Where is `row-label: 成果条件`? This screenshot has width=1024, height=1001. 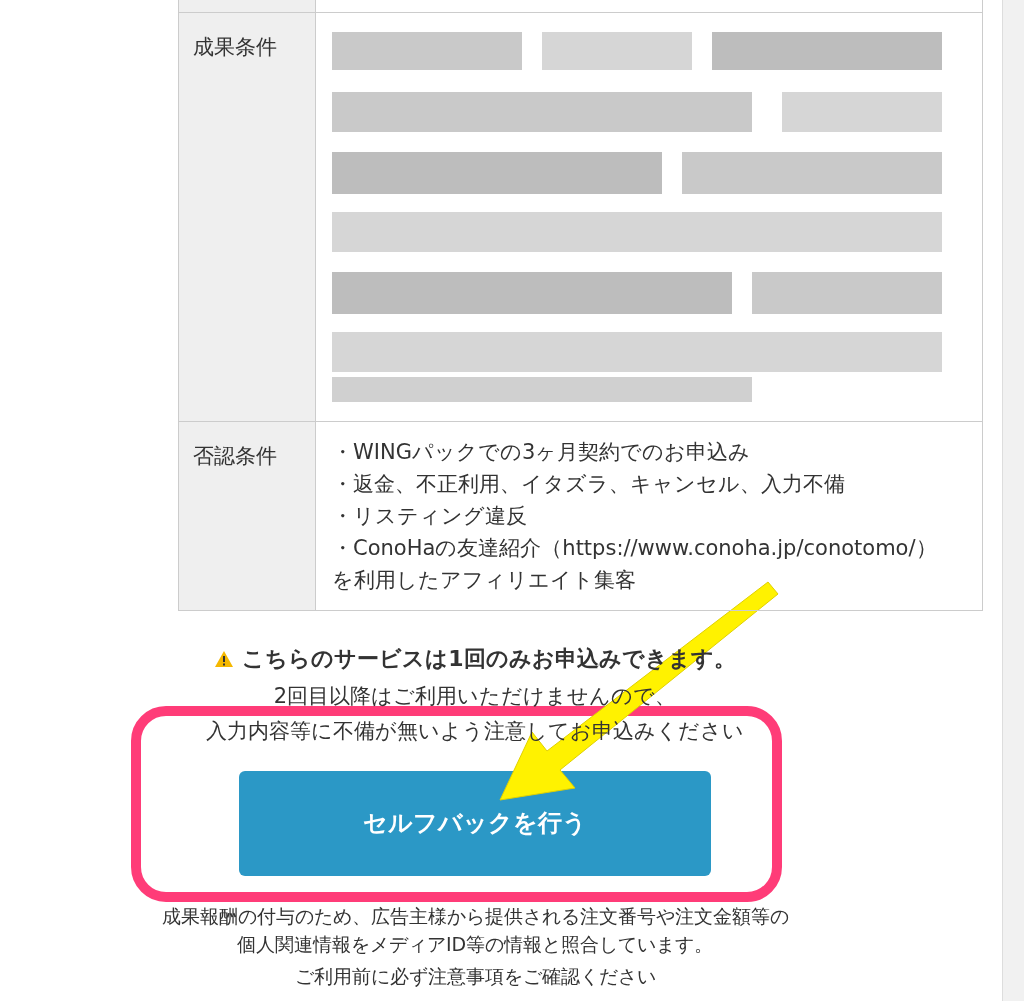
row-label: 成果条件 is located at coordinates (247, 217).